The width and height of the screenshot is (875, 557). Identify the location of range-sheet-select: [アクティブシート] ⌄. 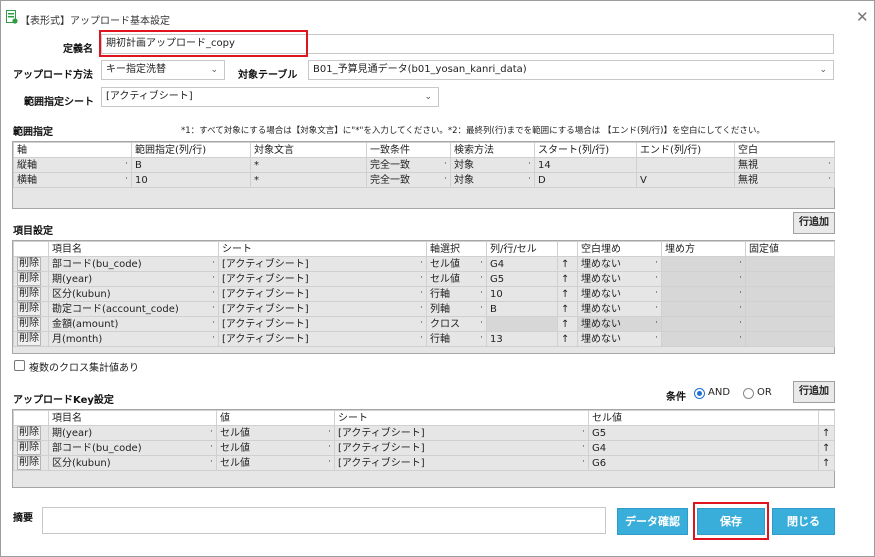
(270, 97).